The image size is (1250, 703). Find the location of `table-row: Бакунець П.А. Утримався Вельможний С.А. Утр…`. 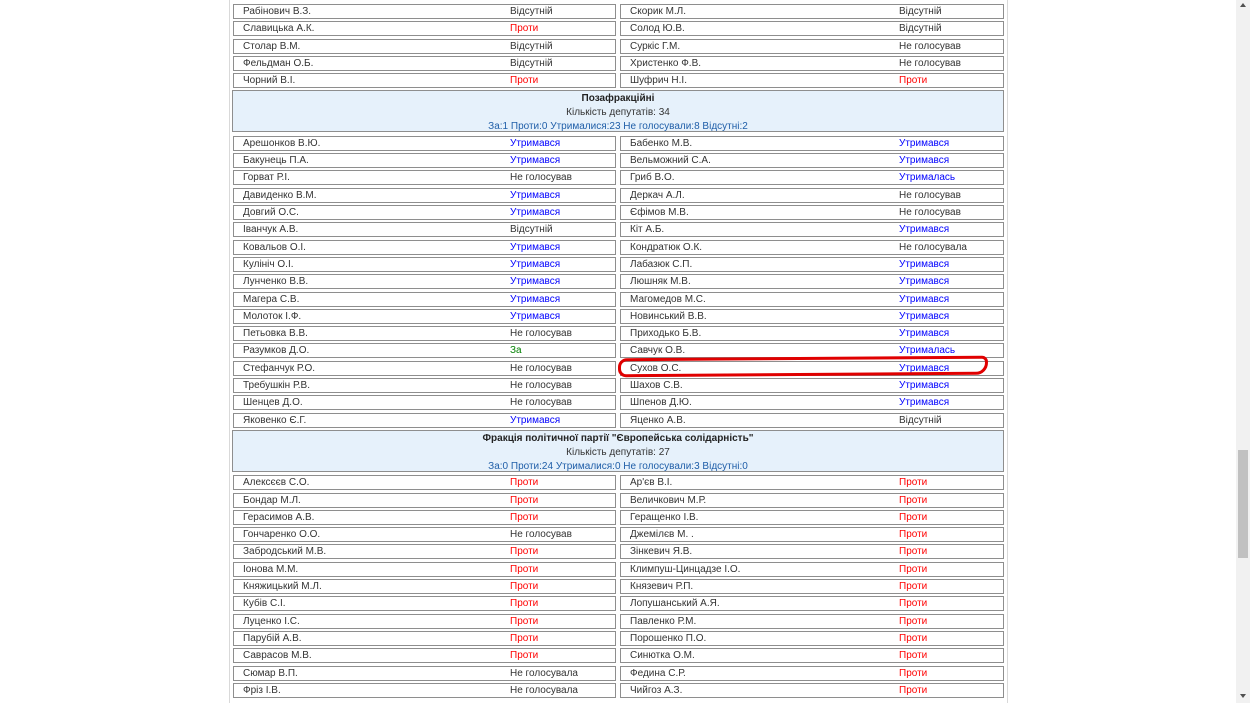

table-row: Бакунець П.А. Утримався Вельможний С.А. Утр… is located at coordinates (625, 161).